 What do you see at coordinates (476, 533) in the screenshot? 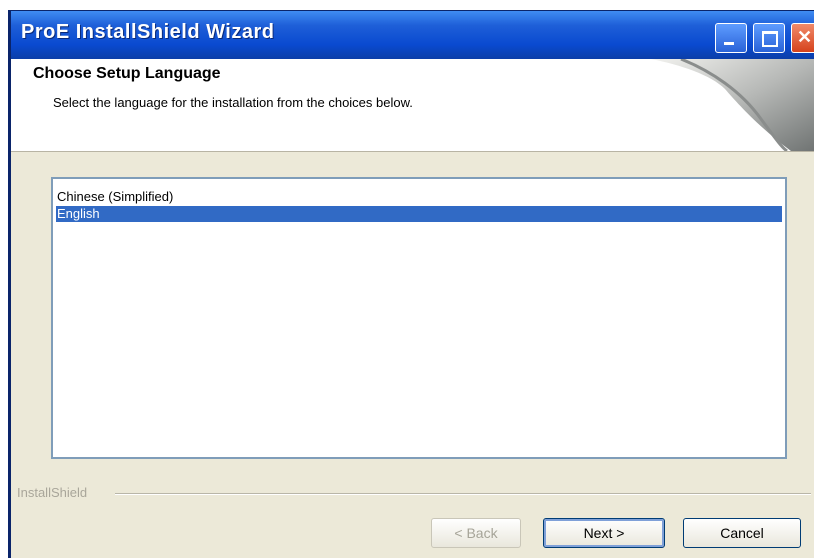
I see `back-button: < Back` at bounding box center [476, 533].